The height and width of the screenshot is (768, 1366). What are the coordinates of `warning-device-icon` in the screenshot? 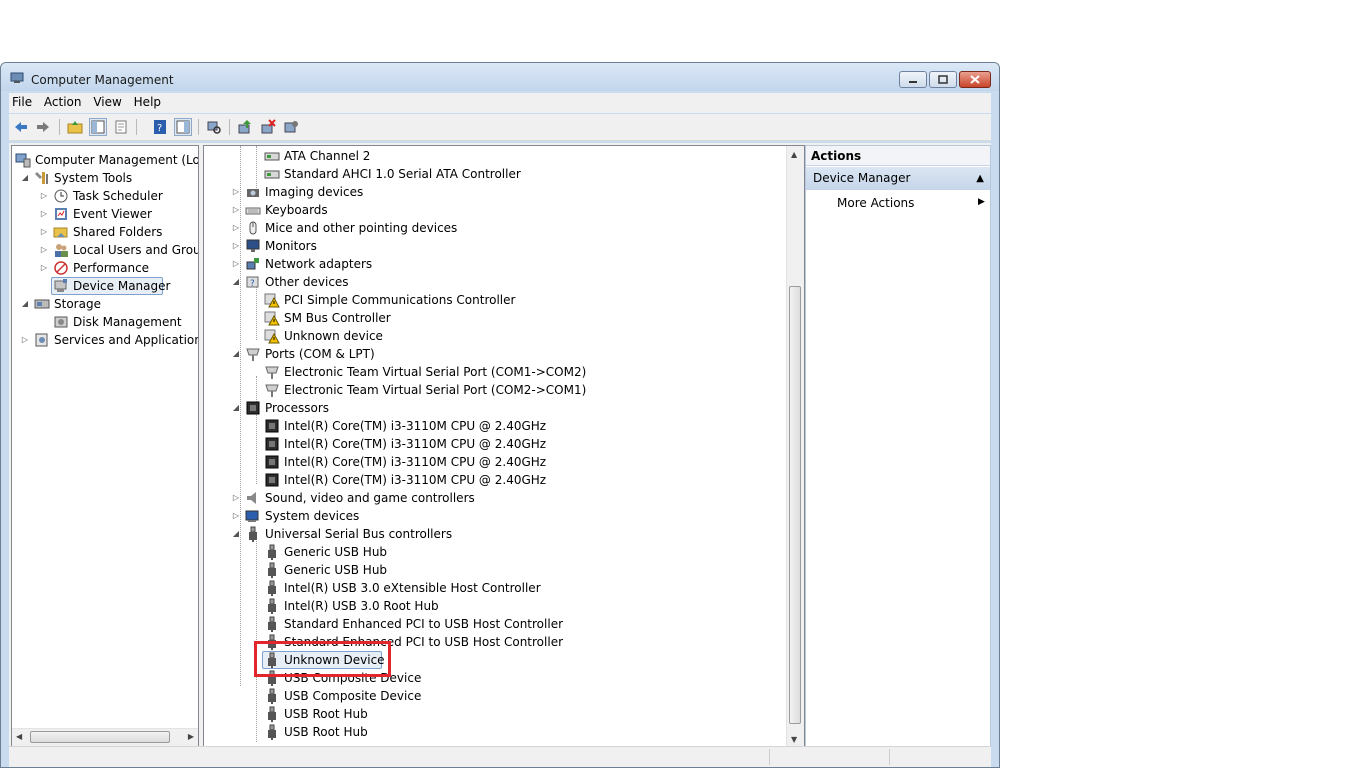 It's located at (272, 336).